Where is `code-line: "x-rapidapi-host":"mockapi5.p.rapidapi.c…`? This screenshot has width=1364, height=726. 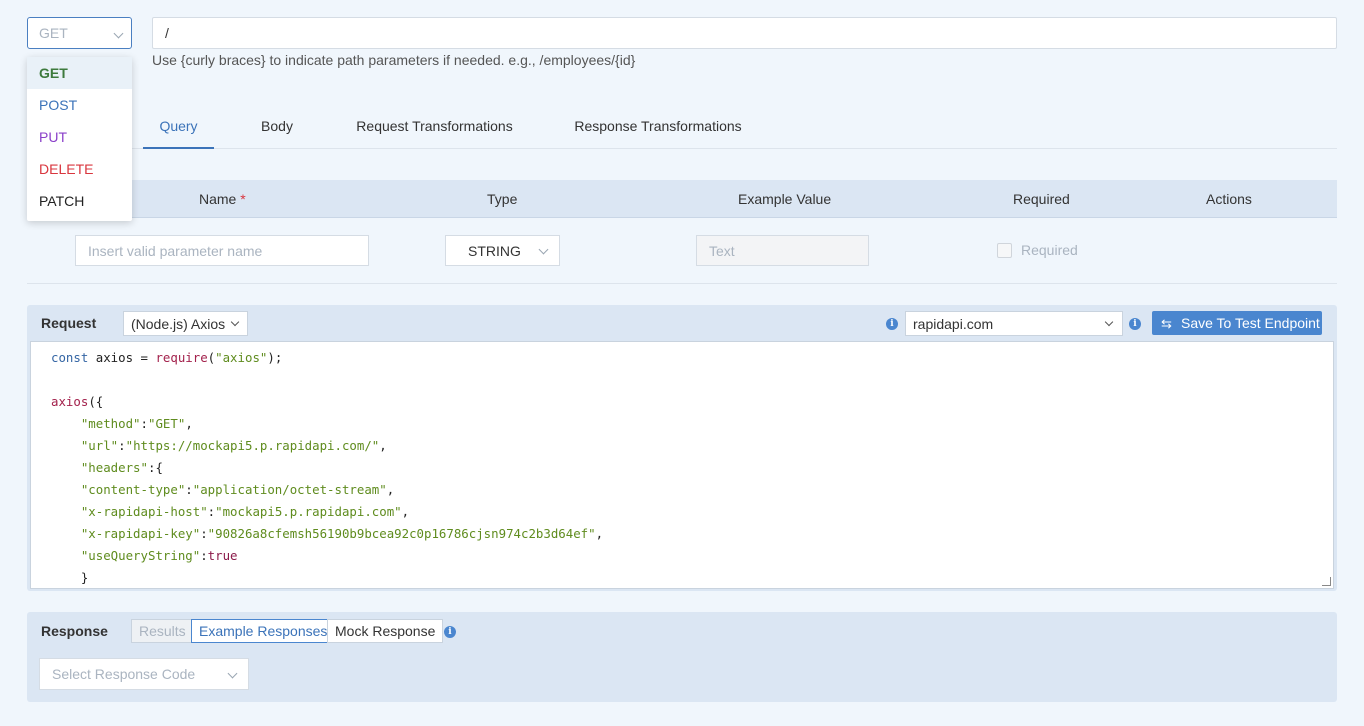 code-line: "x-rapidapi-host":"mockapi5.p.rapidapi.c… is located at coordinates (245, 511).